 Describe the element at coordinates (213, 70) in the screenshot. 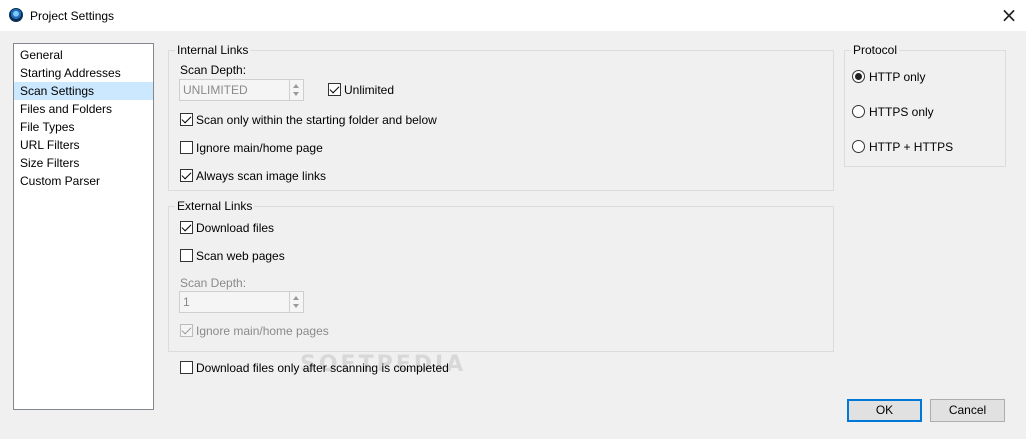

I see `internal-scan-depth-label: Scan Depth:` at that location.